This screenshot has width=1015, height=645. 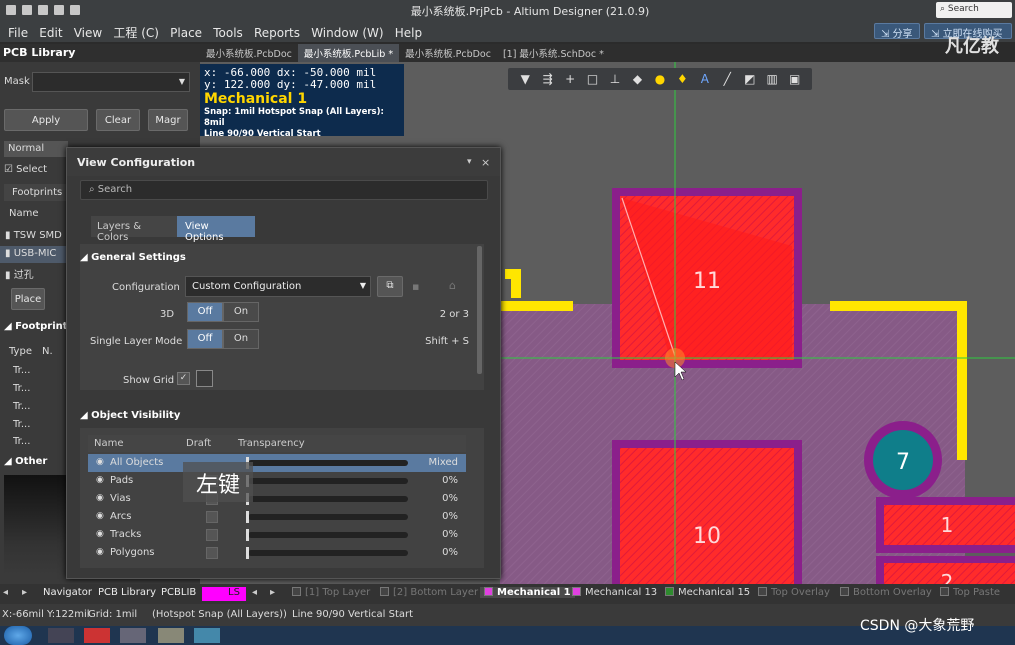 I want to click on pin-icon: ▾, so click(x=469, y=162).